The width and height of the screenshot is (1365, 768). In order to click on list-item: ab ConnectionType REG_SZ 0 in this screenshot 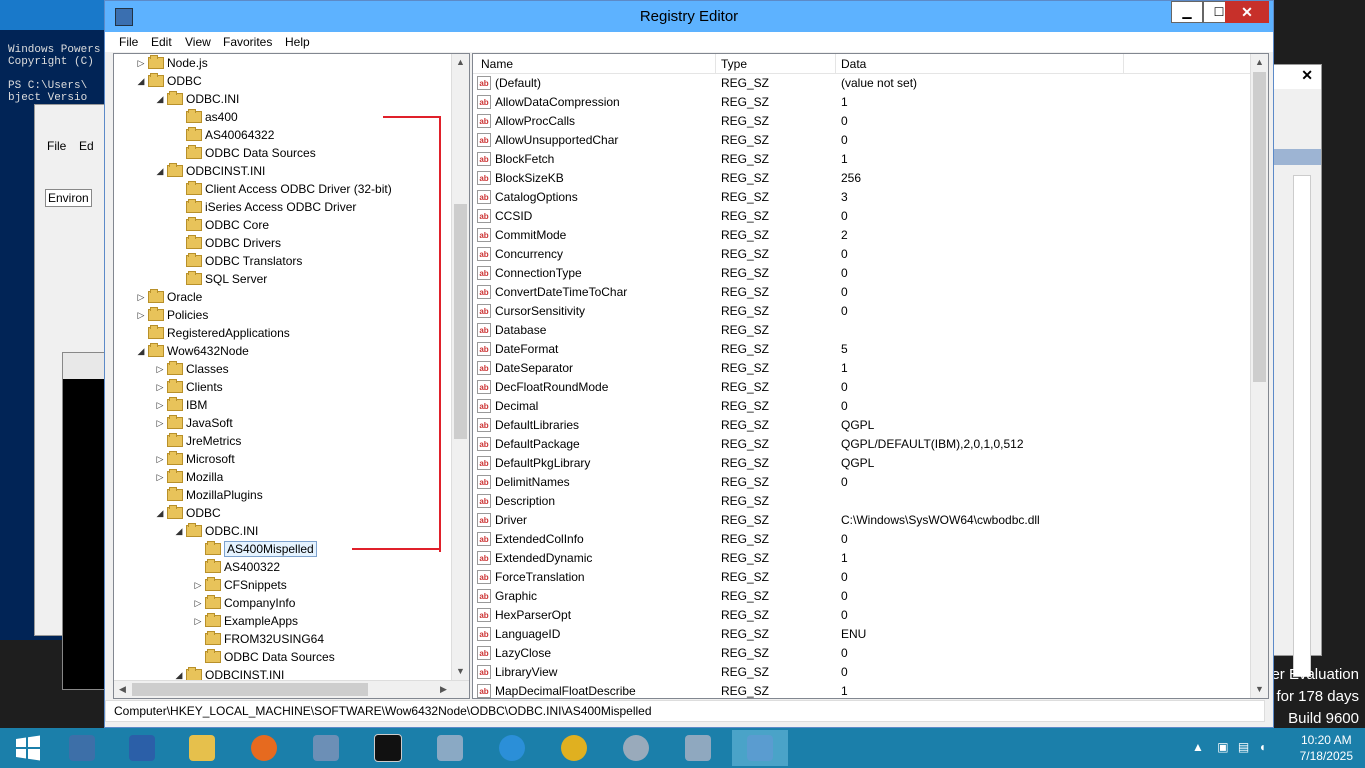, I will do `click(862, 273)`.